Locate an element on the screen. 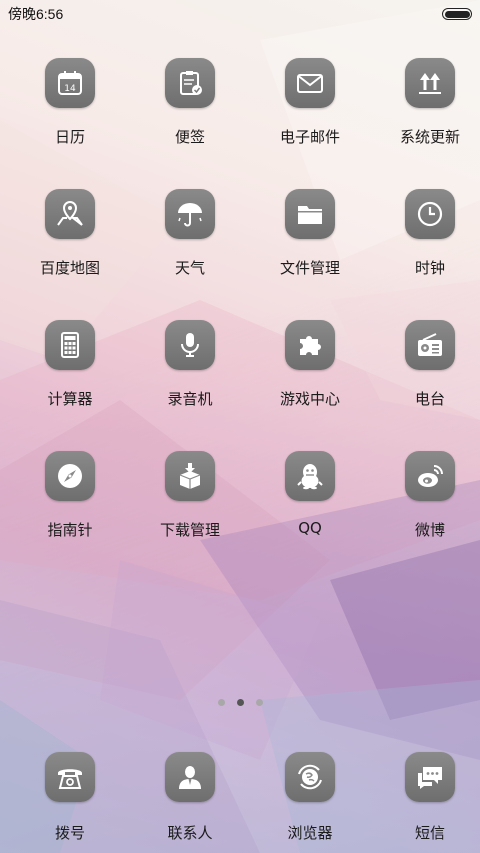 The image size is (480, 853). app-label: 微博 is located at coordinates (429, 530).